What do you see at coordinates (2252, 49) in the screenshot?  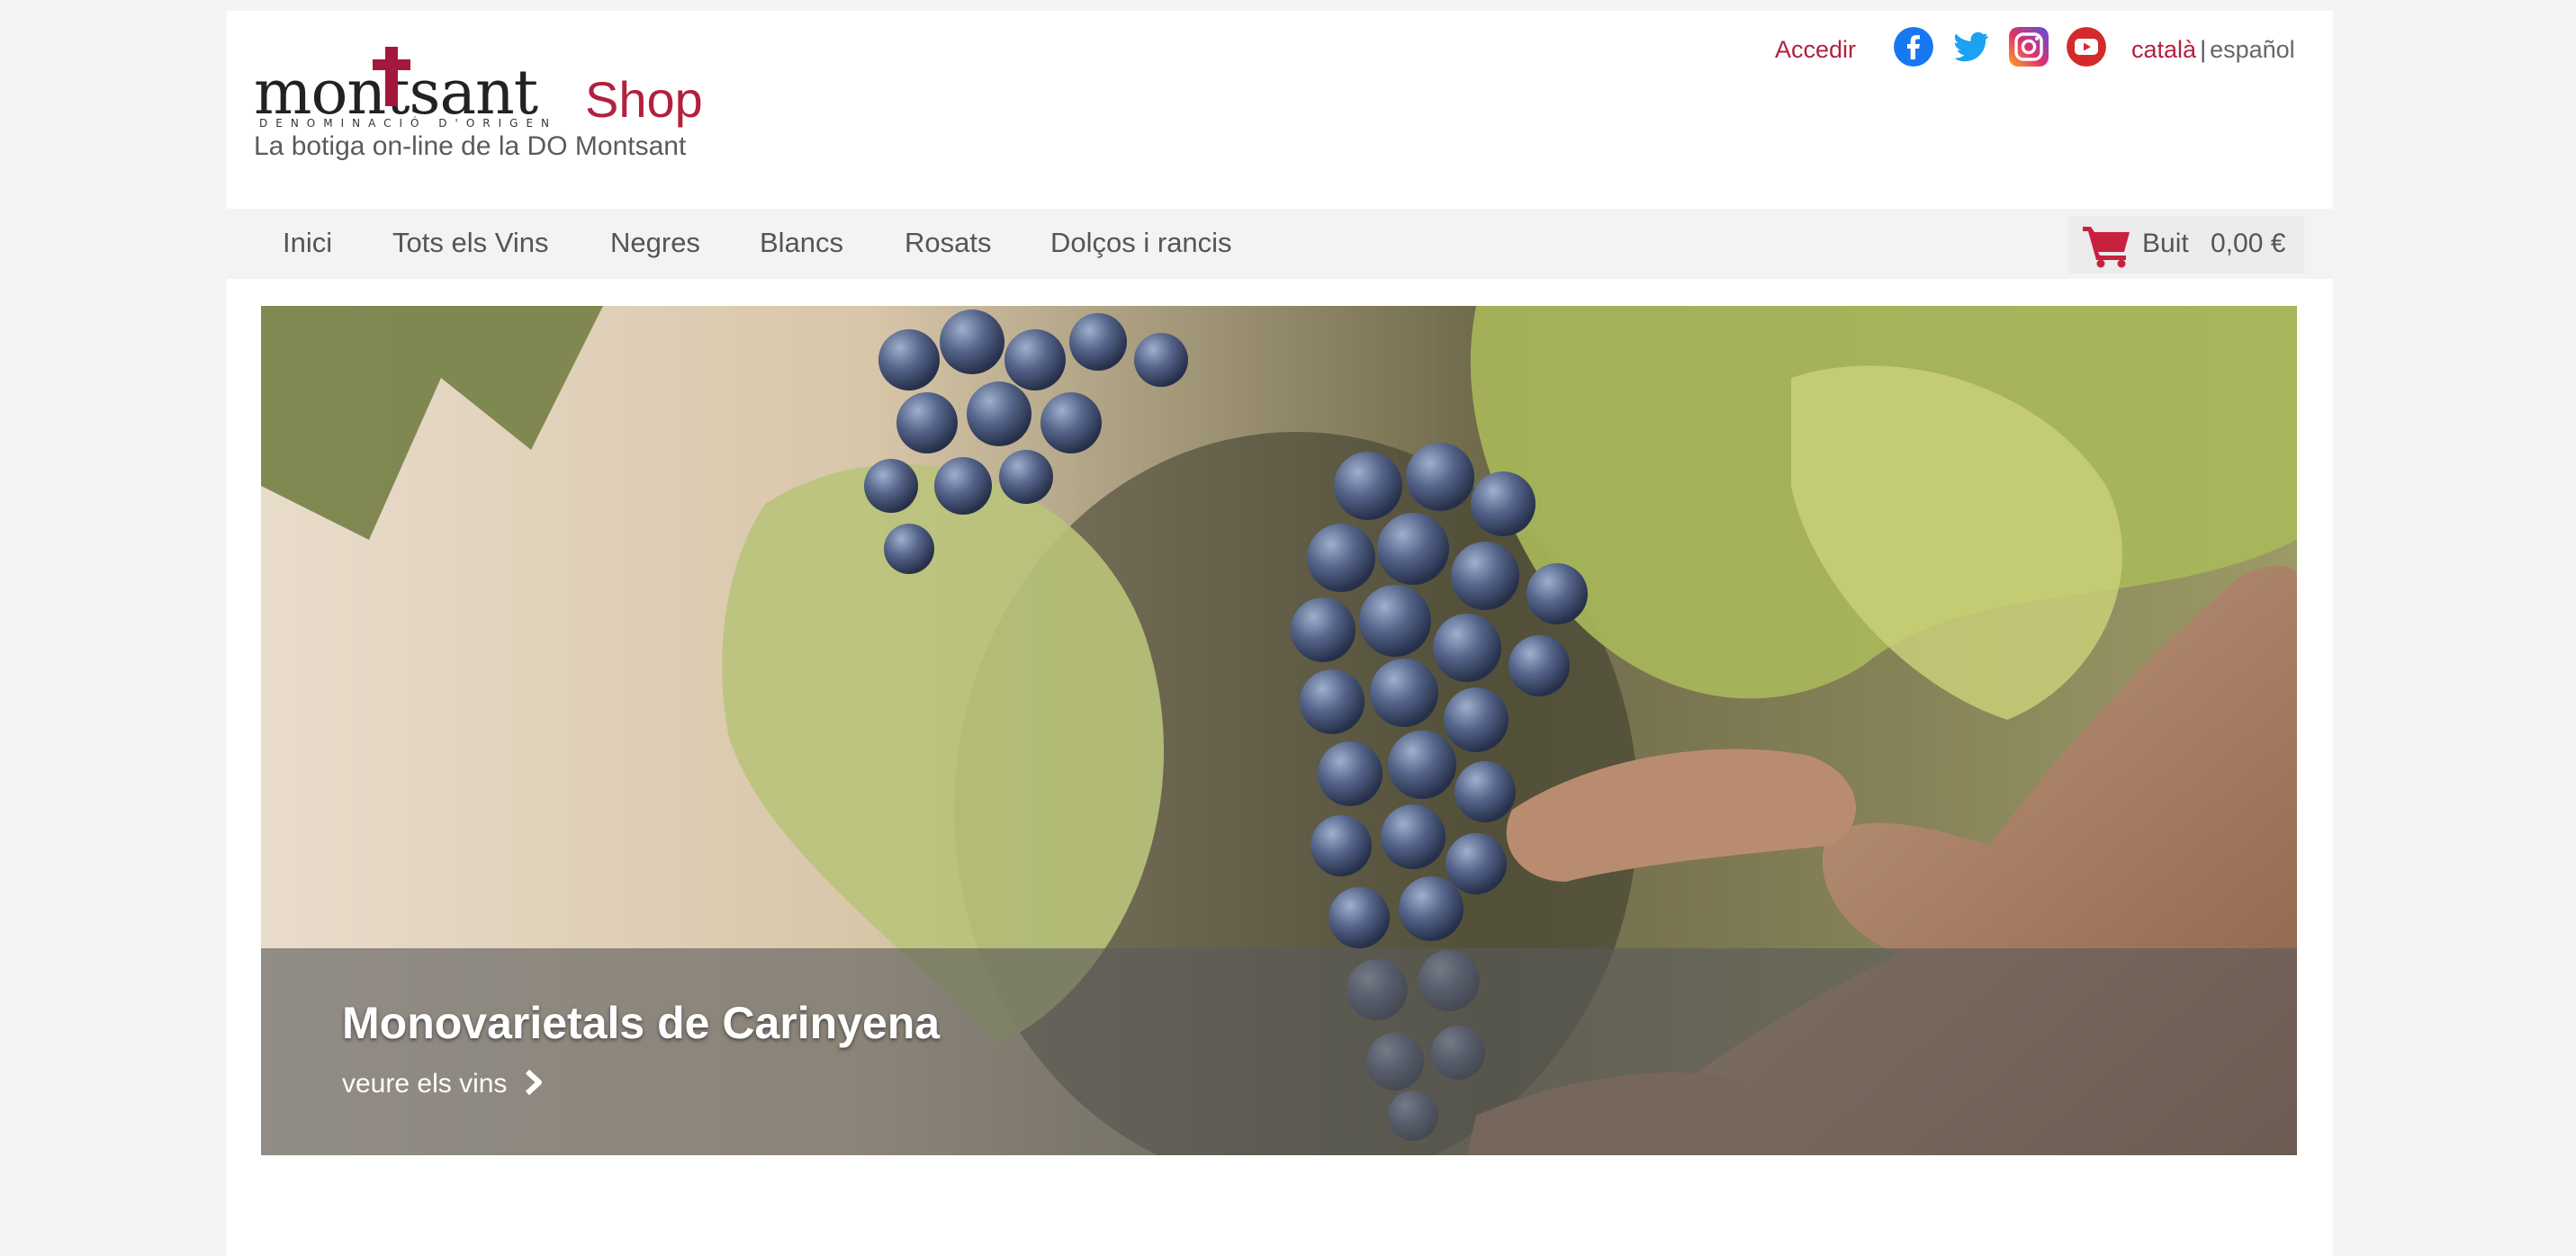 I see `language-espanol: español` at bounding box center [2252, 49].